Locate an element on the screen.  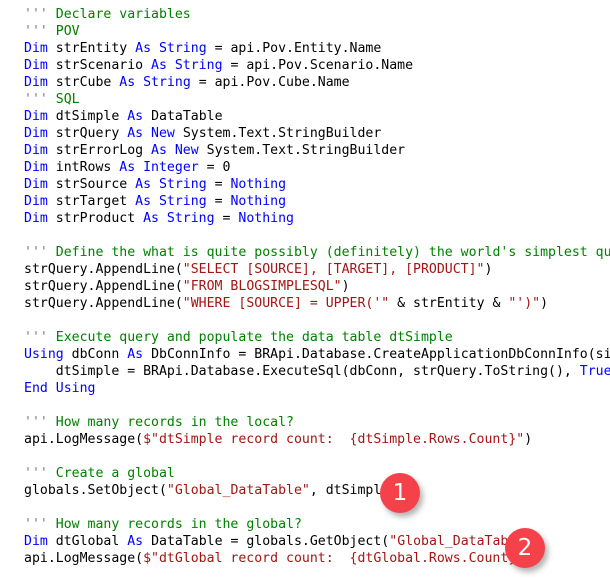
code-token-id: strQuery is located at coordinates (87, 133).